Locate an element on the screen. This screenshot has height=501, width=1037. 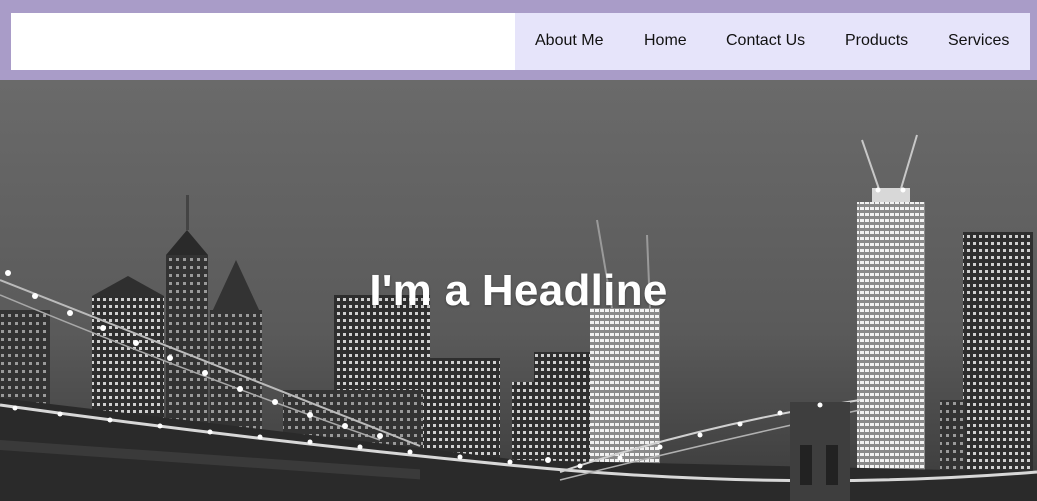
hero-headline: I'm a Headline is located at coordinates (518, 290).